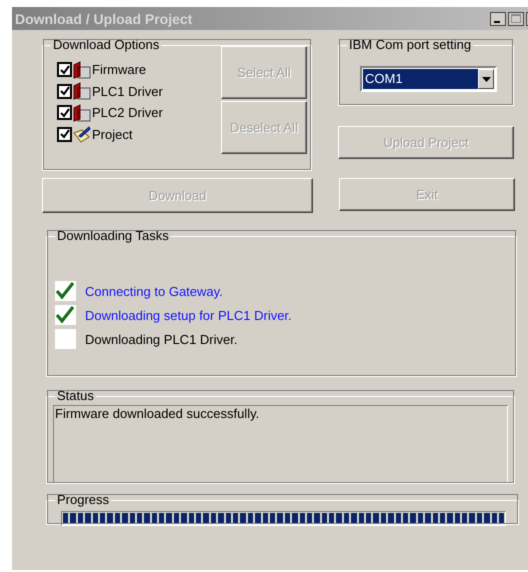 This screenshot has height=572, width=528. Describe the element at coordinates (154, 291) in the screenshot. I see `task-label: Connecting to Gateway.` at that location.